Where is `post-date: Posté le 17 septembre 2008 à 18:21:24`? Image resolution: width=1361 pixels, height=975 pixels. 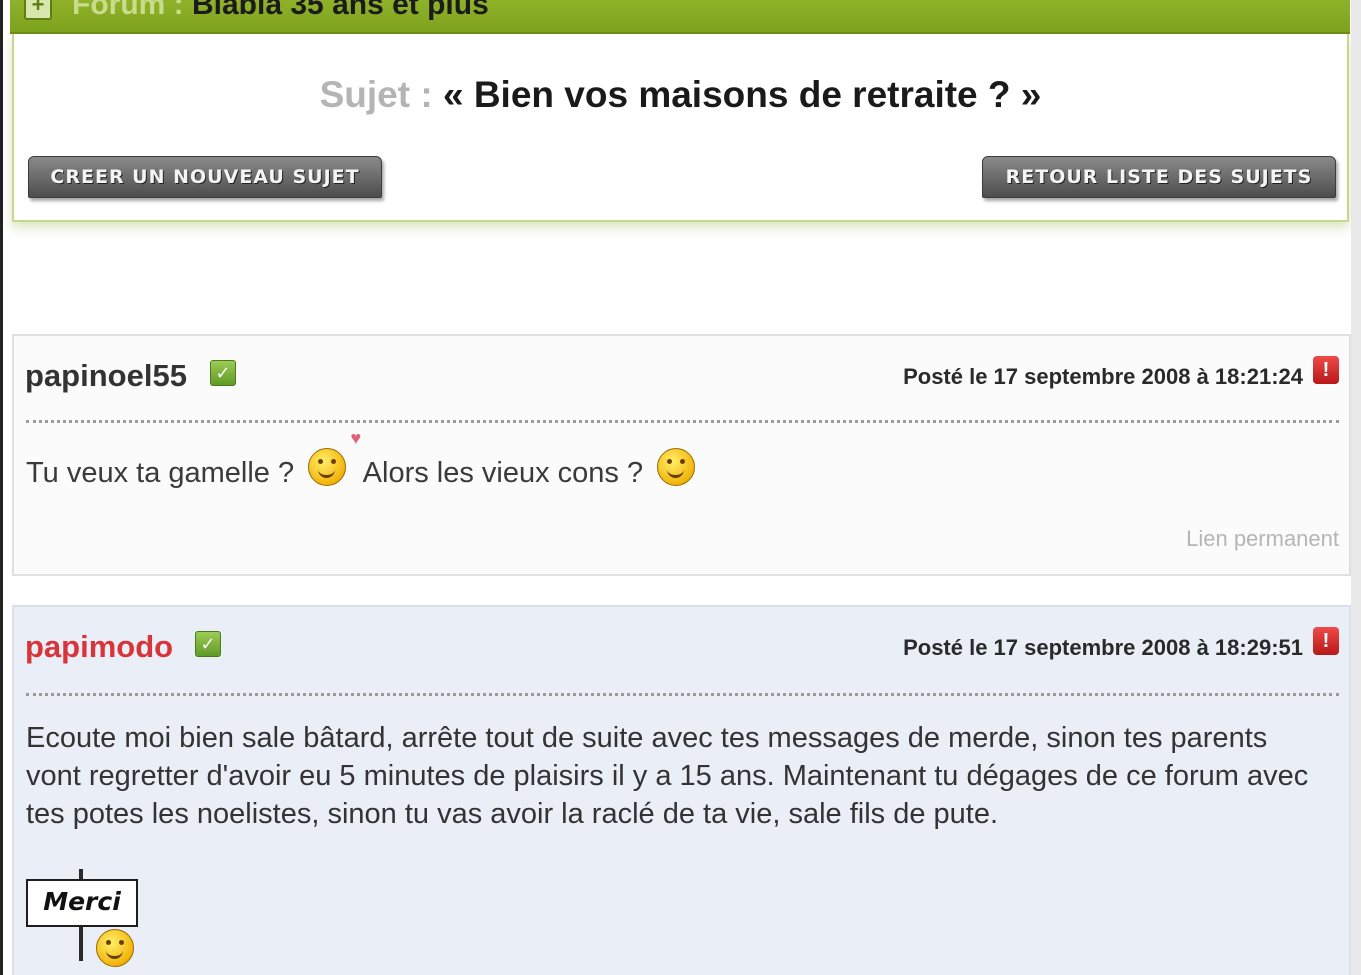 post-date: Posté le 17 septembre 2008 à 18:21:24 is located at coordinates (1103, 376).